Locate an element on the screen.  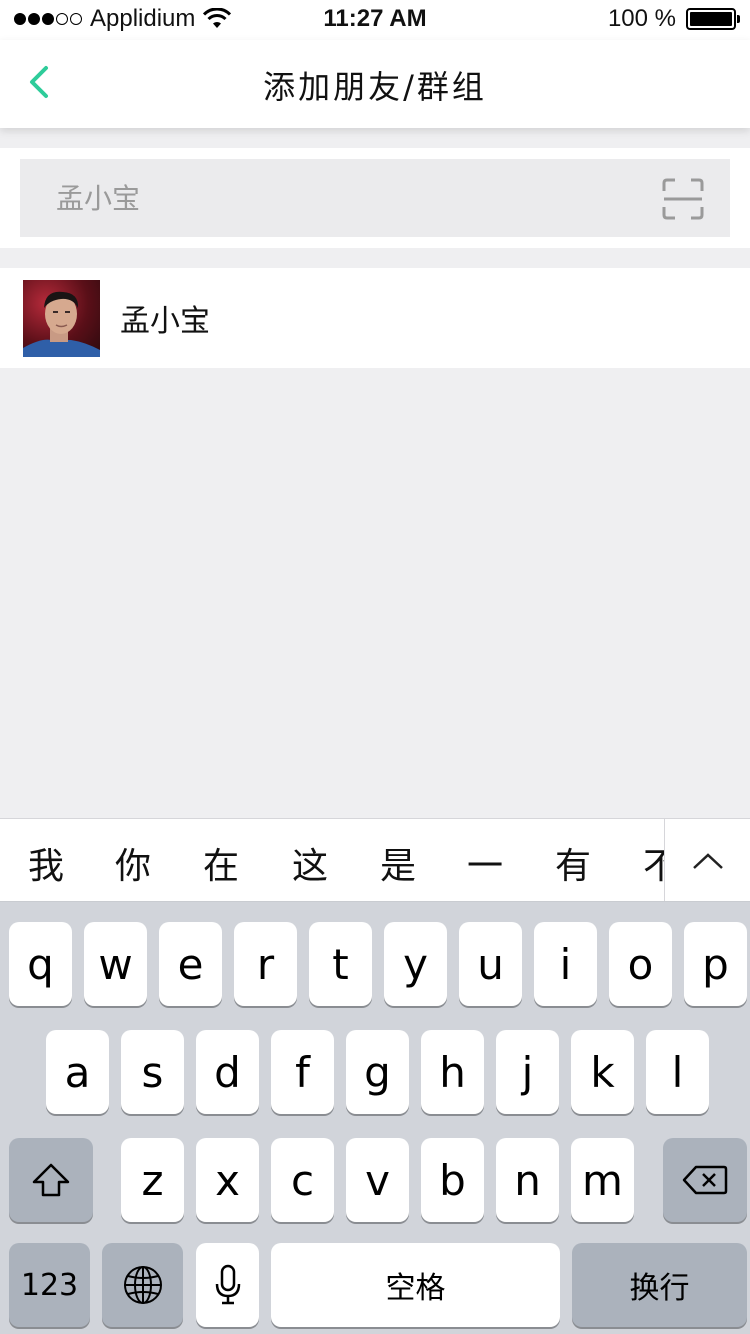
key-r: r is located at coordinates (265, 964).